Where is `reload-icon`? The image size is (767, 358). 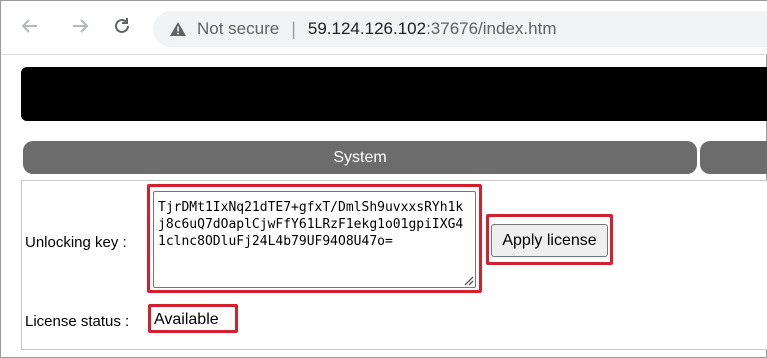
reload-icon is located at coordinates (122, 26).